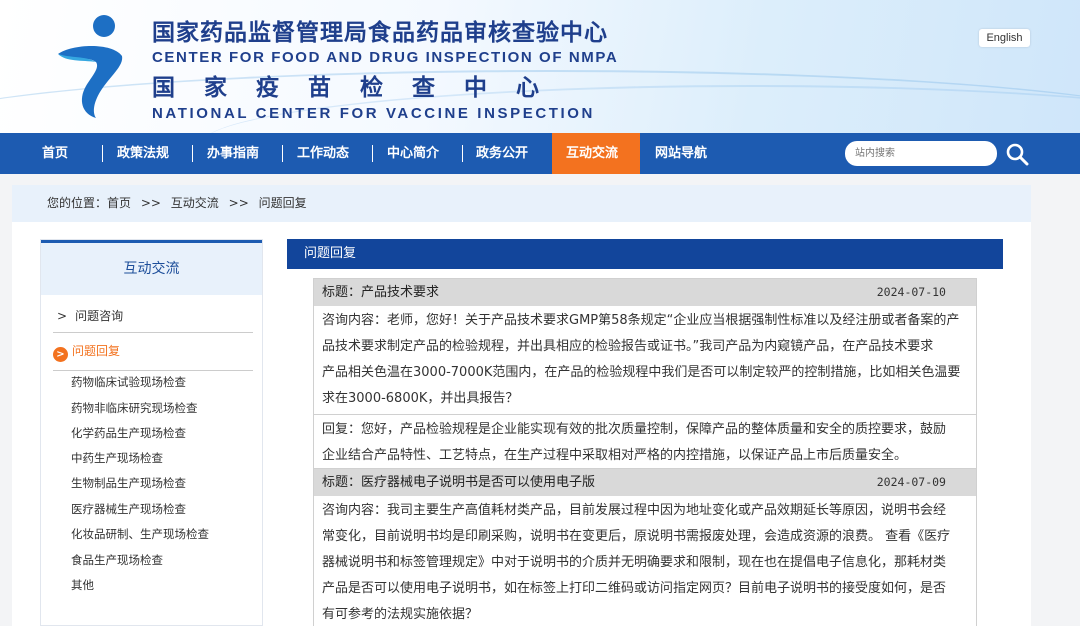  I want to click on qa-question-line: 求在3000-6800K，并出具报告？, so click(420, 398).